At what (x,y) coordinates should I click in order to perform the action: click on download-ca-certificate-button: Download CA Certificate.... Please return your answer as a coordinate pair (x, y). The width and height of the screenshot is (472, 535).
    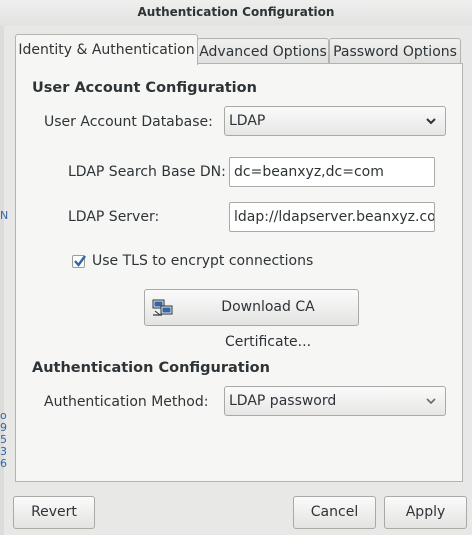
    Looking at the image, I should click on (251, 319).